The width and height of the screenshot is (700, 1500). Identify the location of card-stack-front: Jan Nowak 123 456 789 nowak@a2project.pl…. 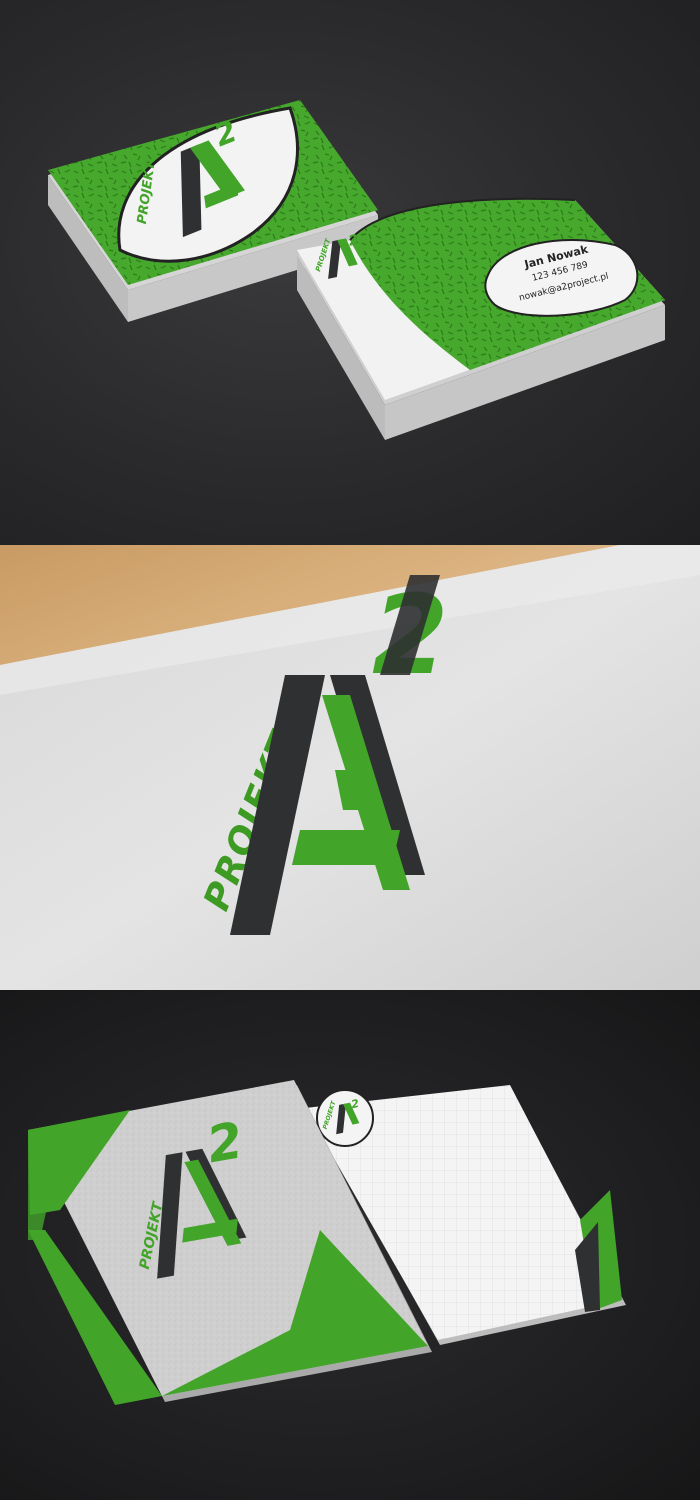
(481, 318).